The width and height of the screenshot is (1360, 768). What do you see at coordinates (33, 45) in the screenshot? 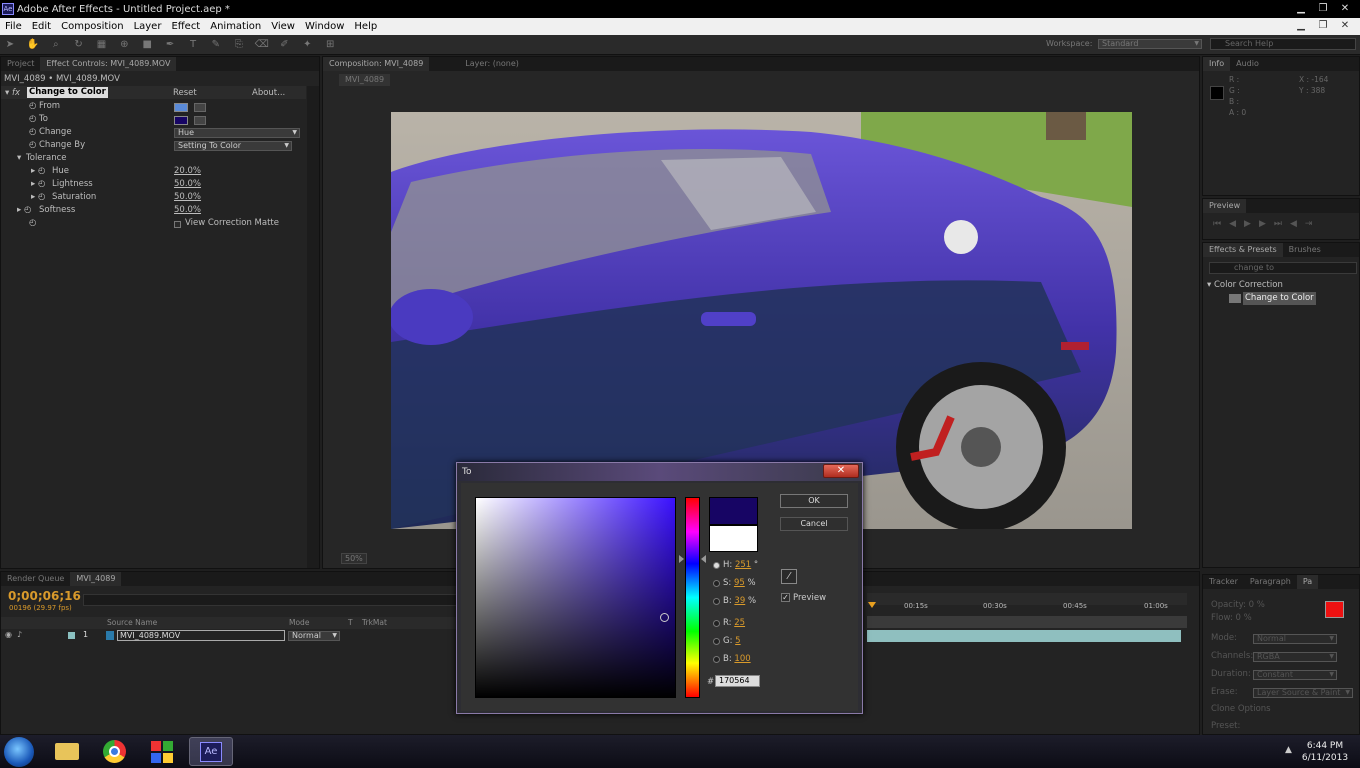
I see `hand-tool-icon: ✋` at bounding box center [33, 45].